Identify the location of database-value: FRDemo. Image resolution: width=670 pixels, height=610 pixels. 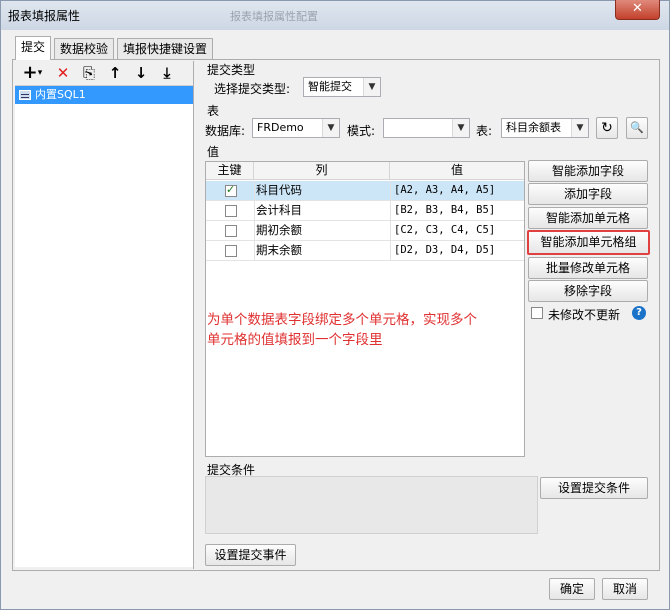
(280, 127).